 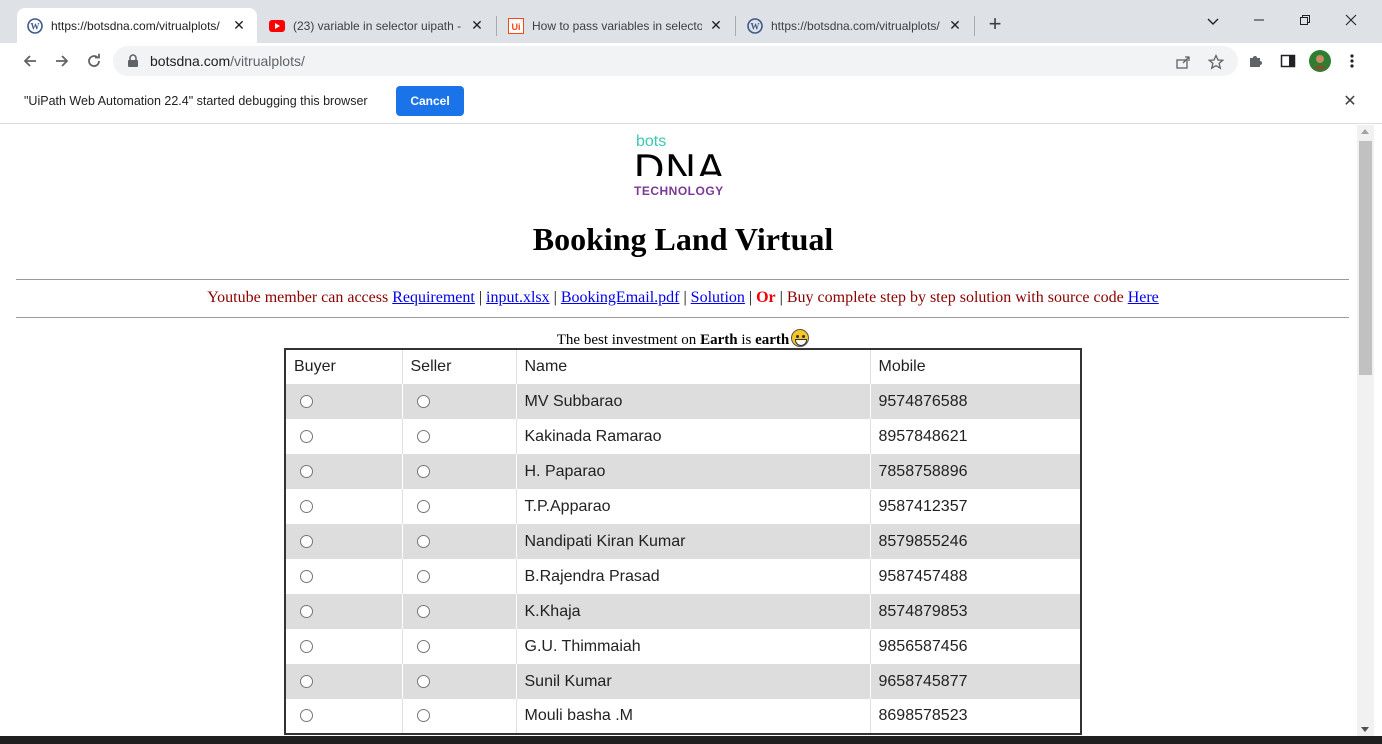 I want to click on vertical-scrollbar, so click(x=1365, y=430).